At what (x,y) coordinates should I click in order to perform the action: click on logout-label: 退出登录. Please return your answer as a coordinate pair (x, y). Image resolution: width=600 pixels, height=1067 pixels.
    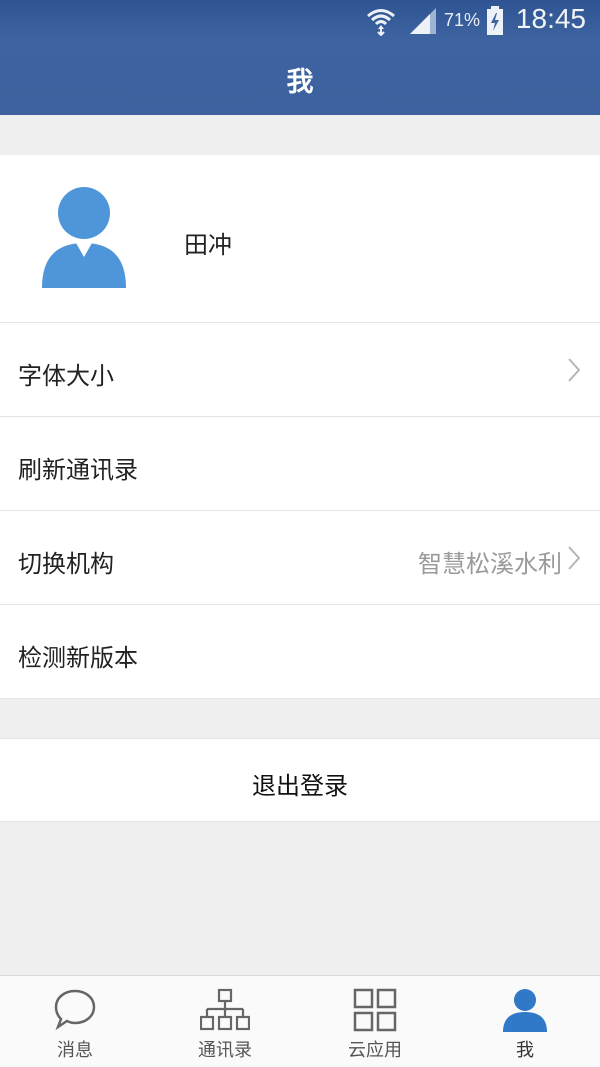
    Looking at the image, I should click on (300, 786).